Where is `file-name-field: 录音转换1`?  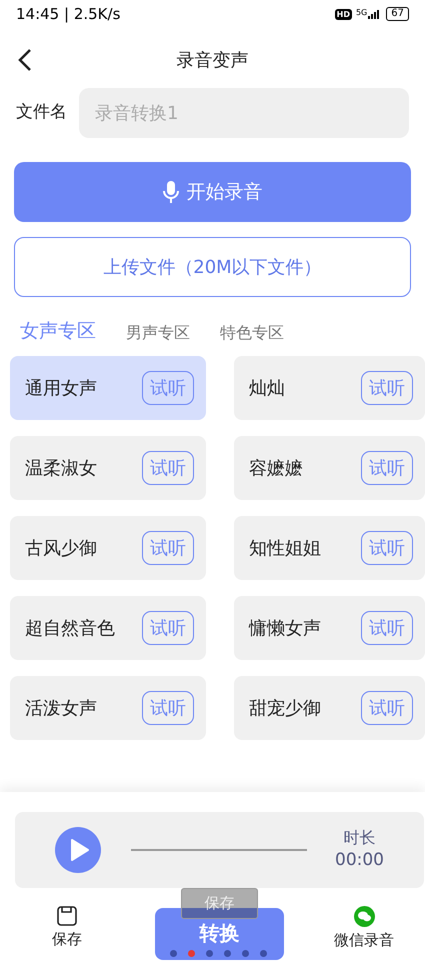
file-name-field: 录音转换1 is located at coordinates (244, 113).